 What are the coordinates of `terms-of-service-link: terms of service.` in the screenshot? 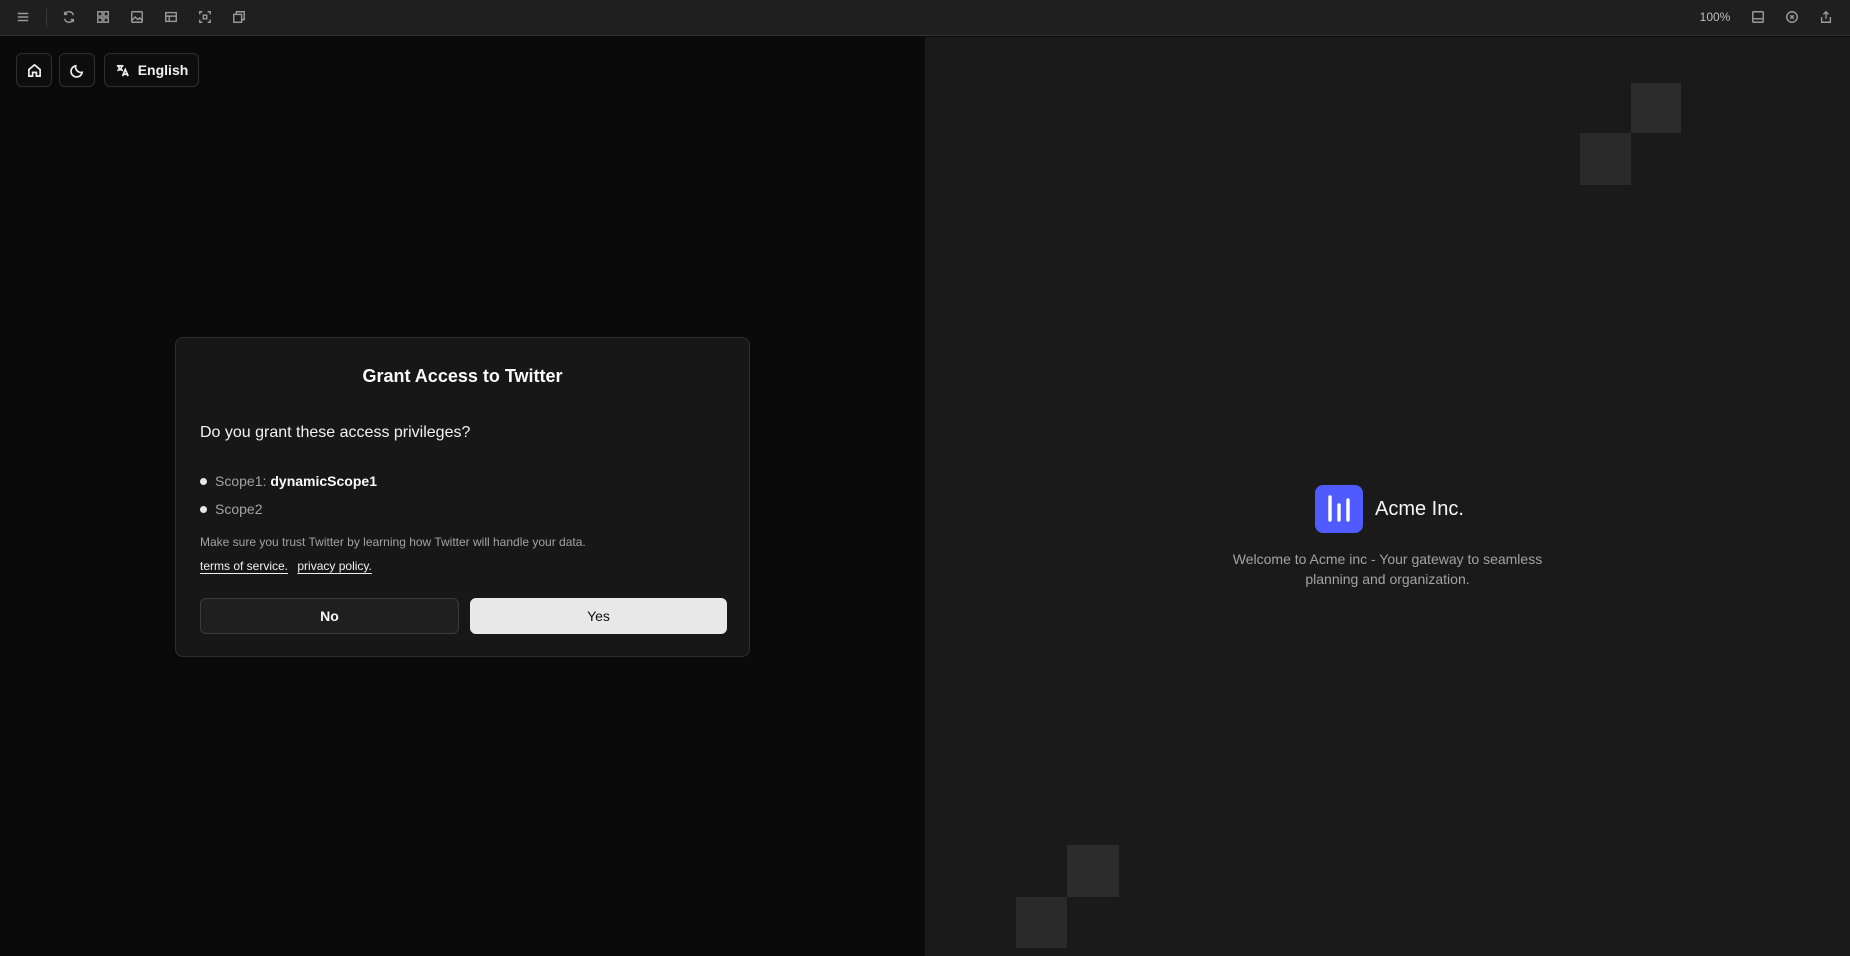 It's located at (244, 566).